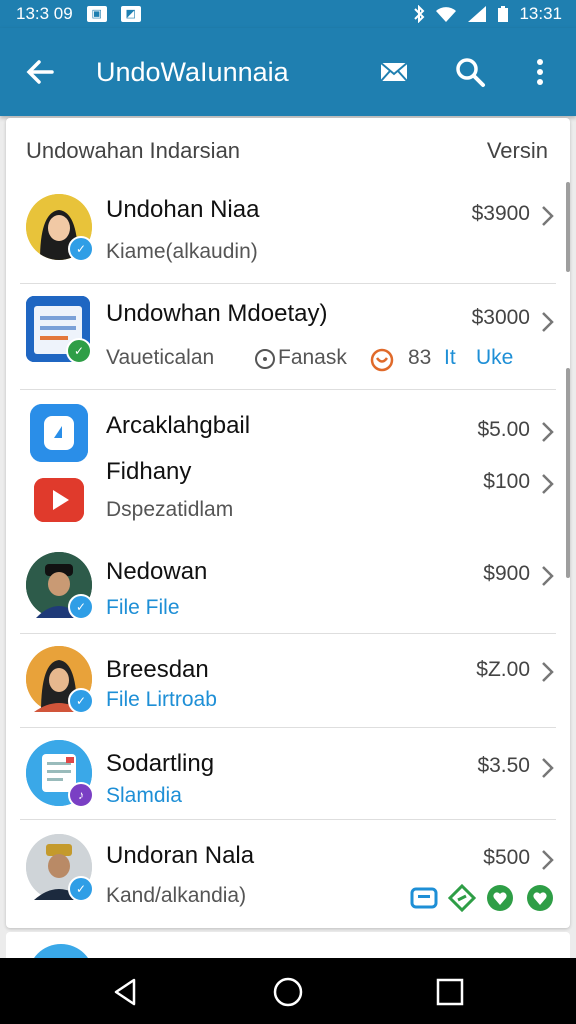 This screenshot has width=576, height=1024. I want to click on check-badge-icon: ✓, so click(79, 351).